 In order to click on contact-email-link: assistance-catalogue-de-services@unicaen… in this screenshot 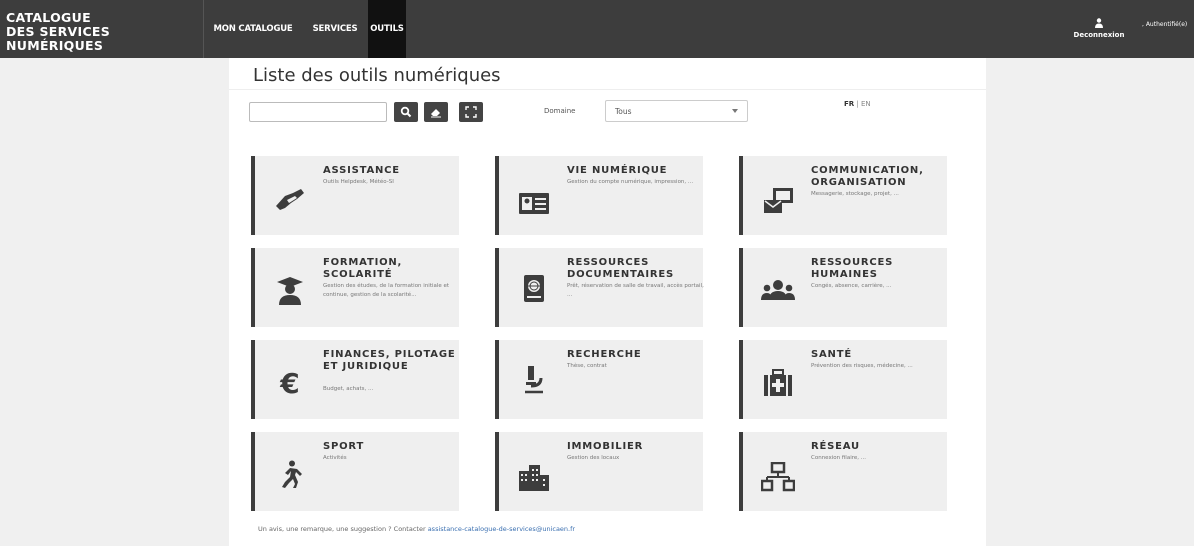, I will do `click(501, 529)`.